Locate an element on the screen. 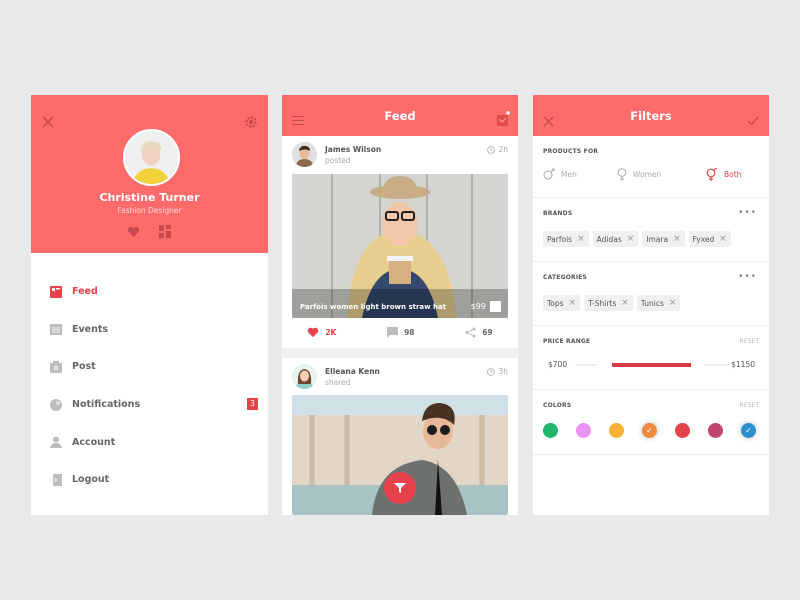  option-label: Both is located at coordinates (733, 174).